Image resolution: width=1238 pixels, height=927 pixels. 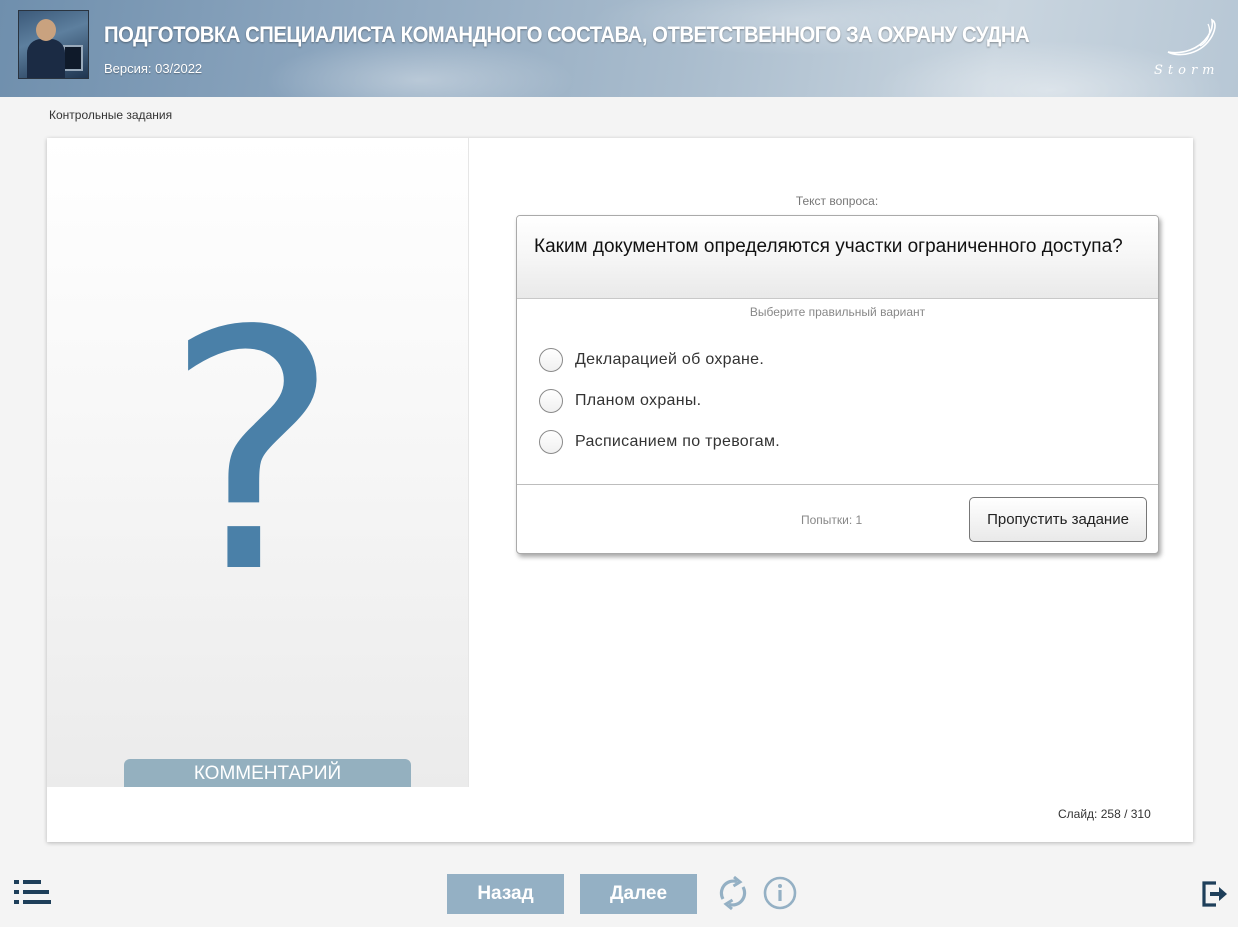 What do you see at coordinates (837, 312) in the screenshot?
I see `question-hint: Выберите правильный вариант` at bounding box center [837, 312].